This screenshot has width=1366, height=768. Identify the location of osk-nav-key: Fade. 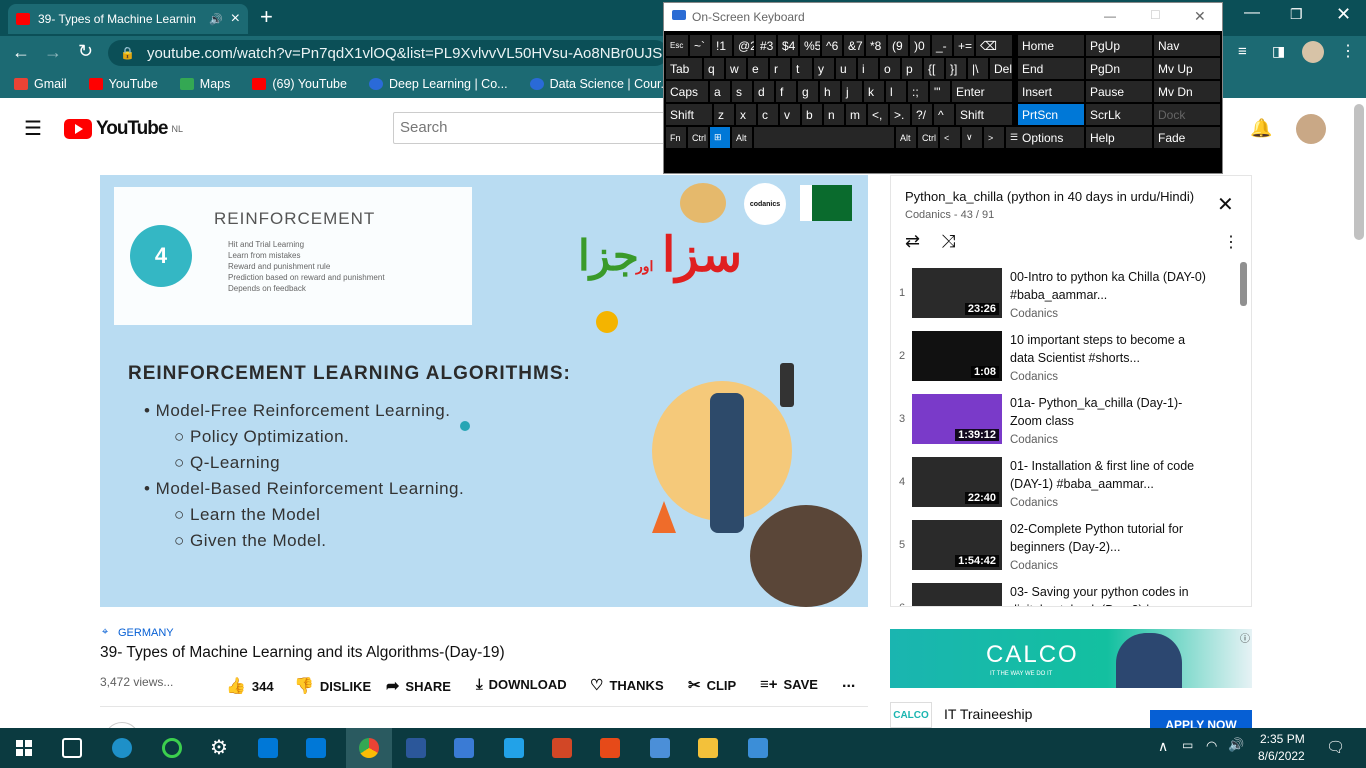
(1187, 137).